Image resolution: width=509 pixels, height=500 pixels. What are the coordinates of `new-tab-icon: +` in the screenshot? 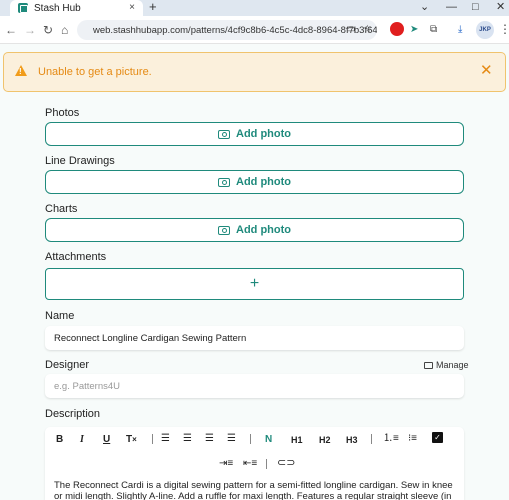 It's located at (153, 7).